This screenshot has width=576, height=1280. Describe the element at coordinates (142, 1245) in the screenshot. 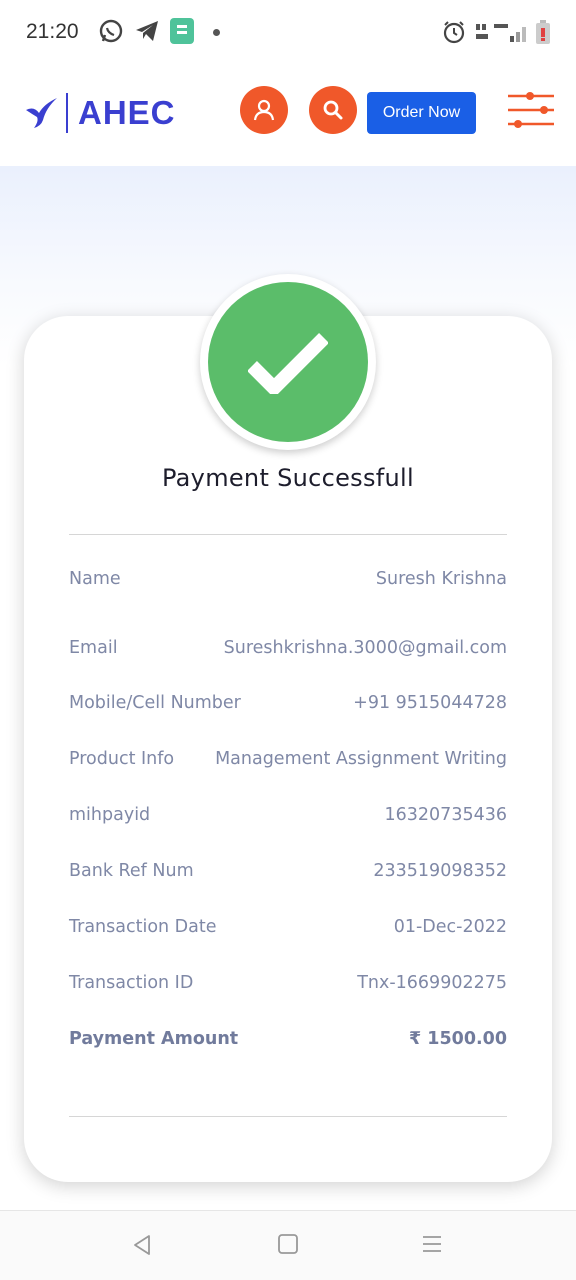

I see `back-icon` at that location.